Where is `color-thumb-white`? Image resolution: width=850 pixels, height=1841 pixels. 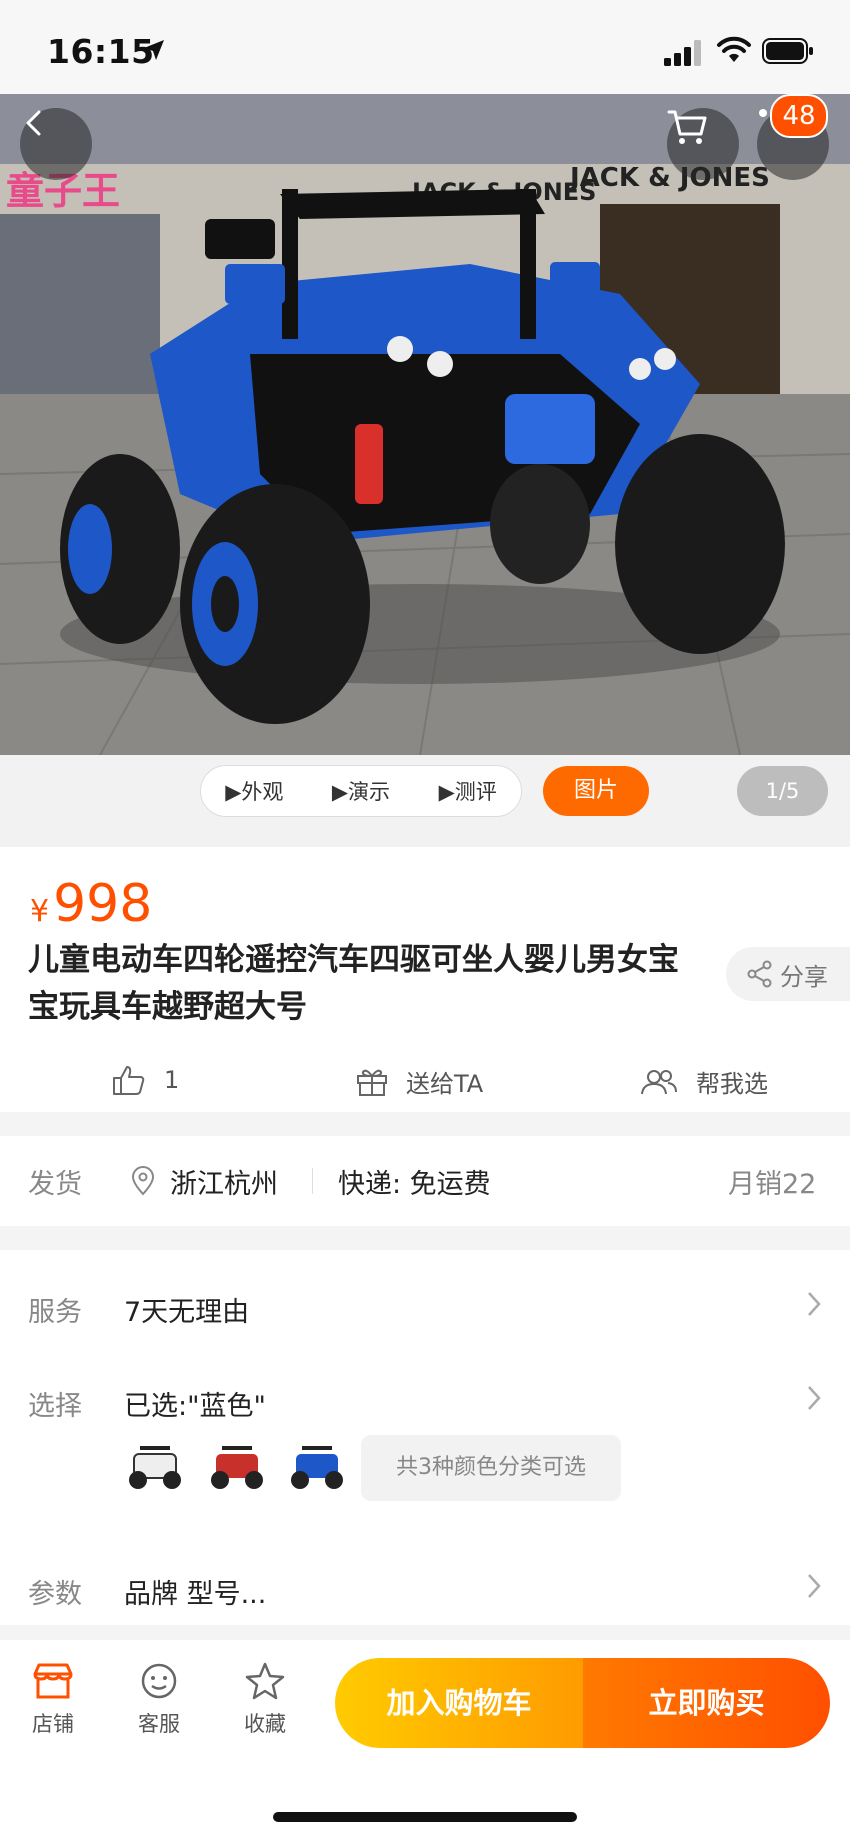
color-thumb-white is located at coordinates (155, 1467).